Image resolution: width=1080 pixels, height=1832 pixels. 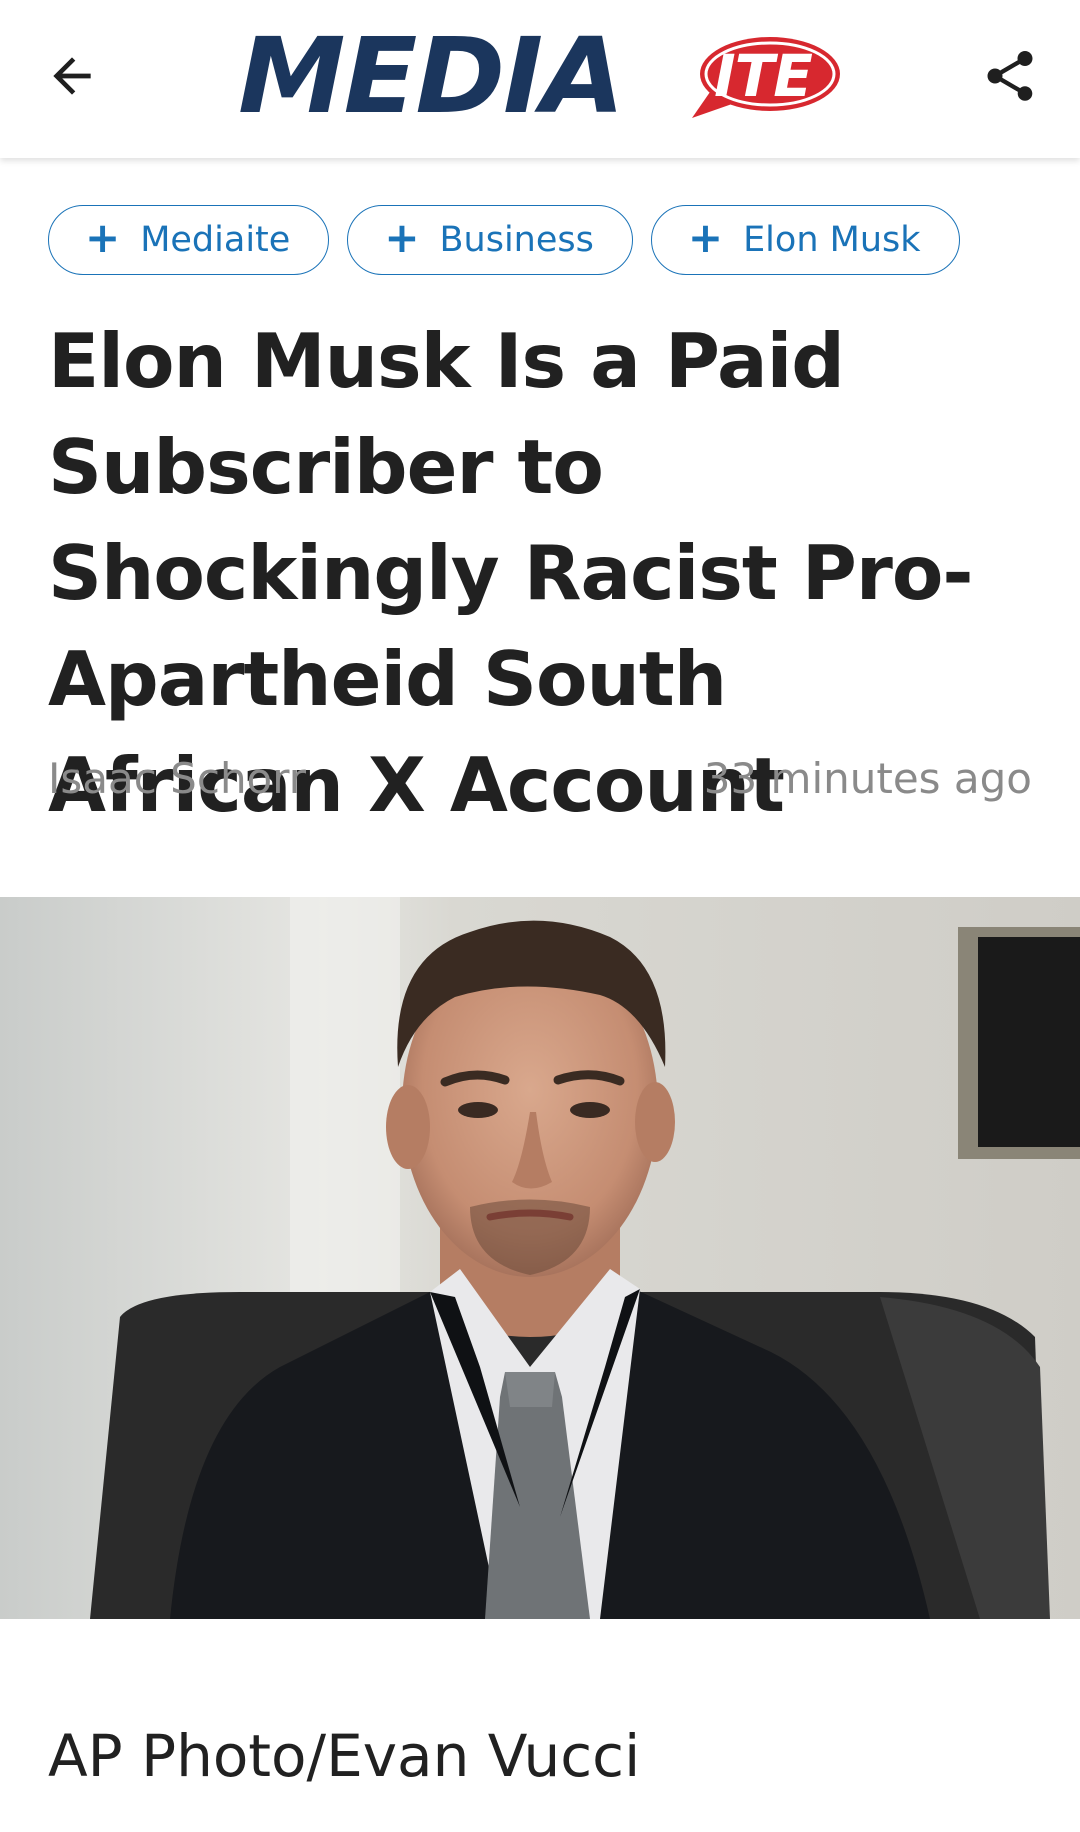 I want to click on tag-elon-musk: + Elon Musk, so click(x=805, y=240).